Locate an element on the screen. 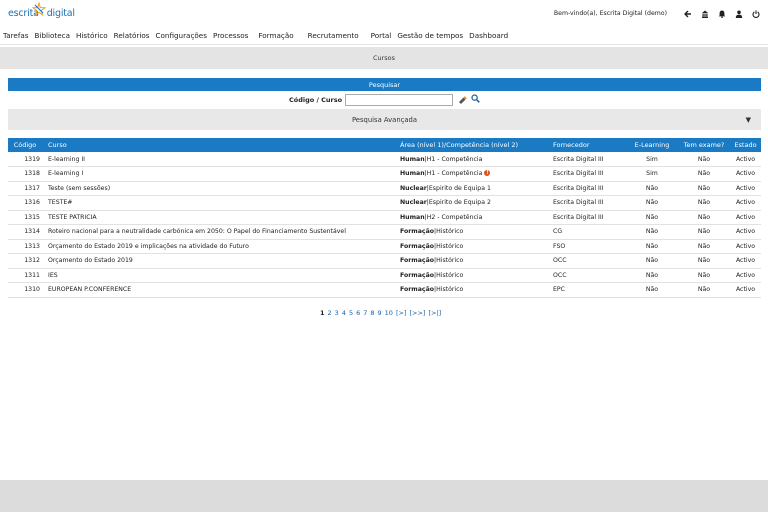  menu-item-dashboard: Dashboard is located at coordinates (488, 35).